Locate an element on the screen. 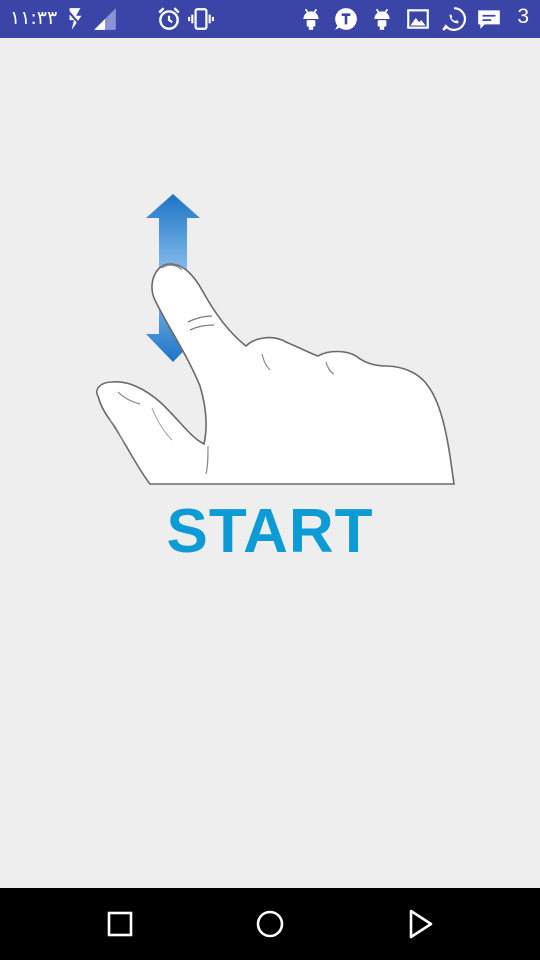 The width and height of the screenshot is (540, 960). whatsapp-icon is located at coordinates (454, 19).